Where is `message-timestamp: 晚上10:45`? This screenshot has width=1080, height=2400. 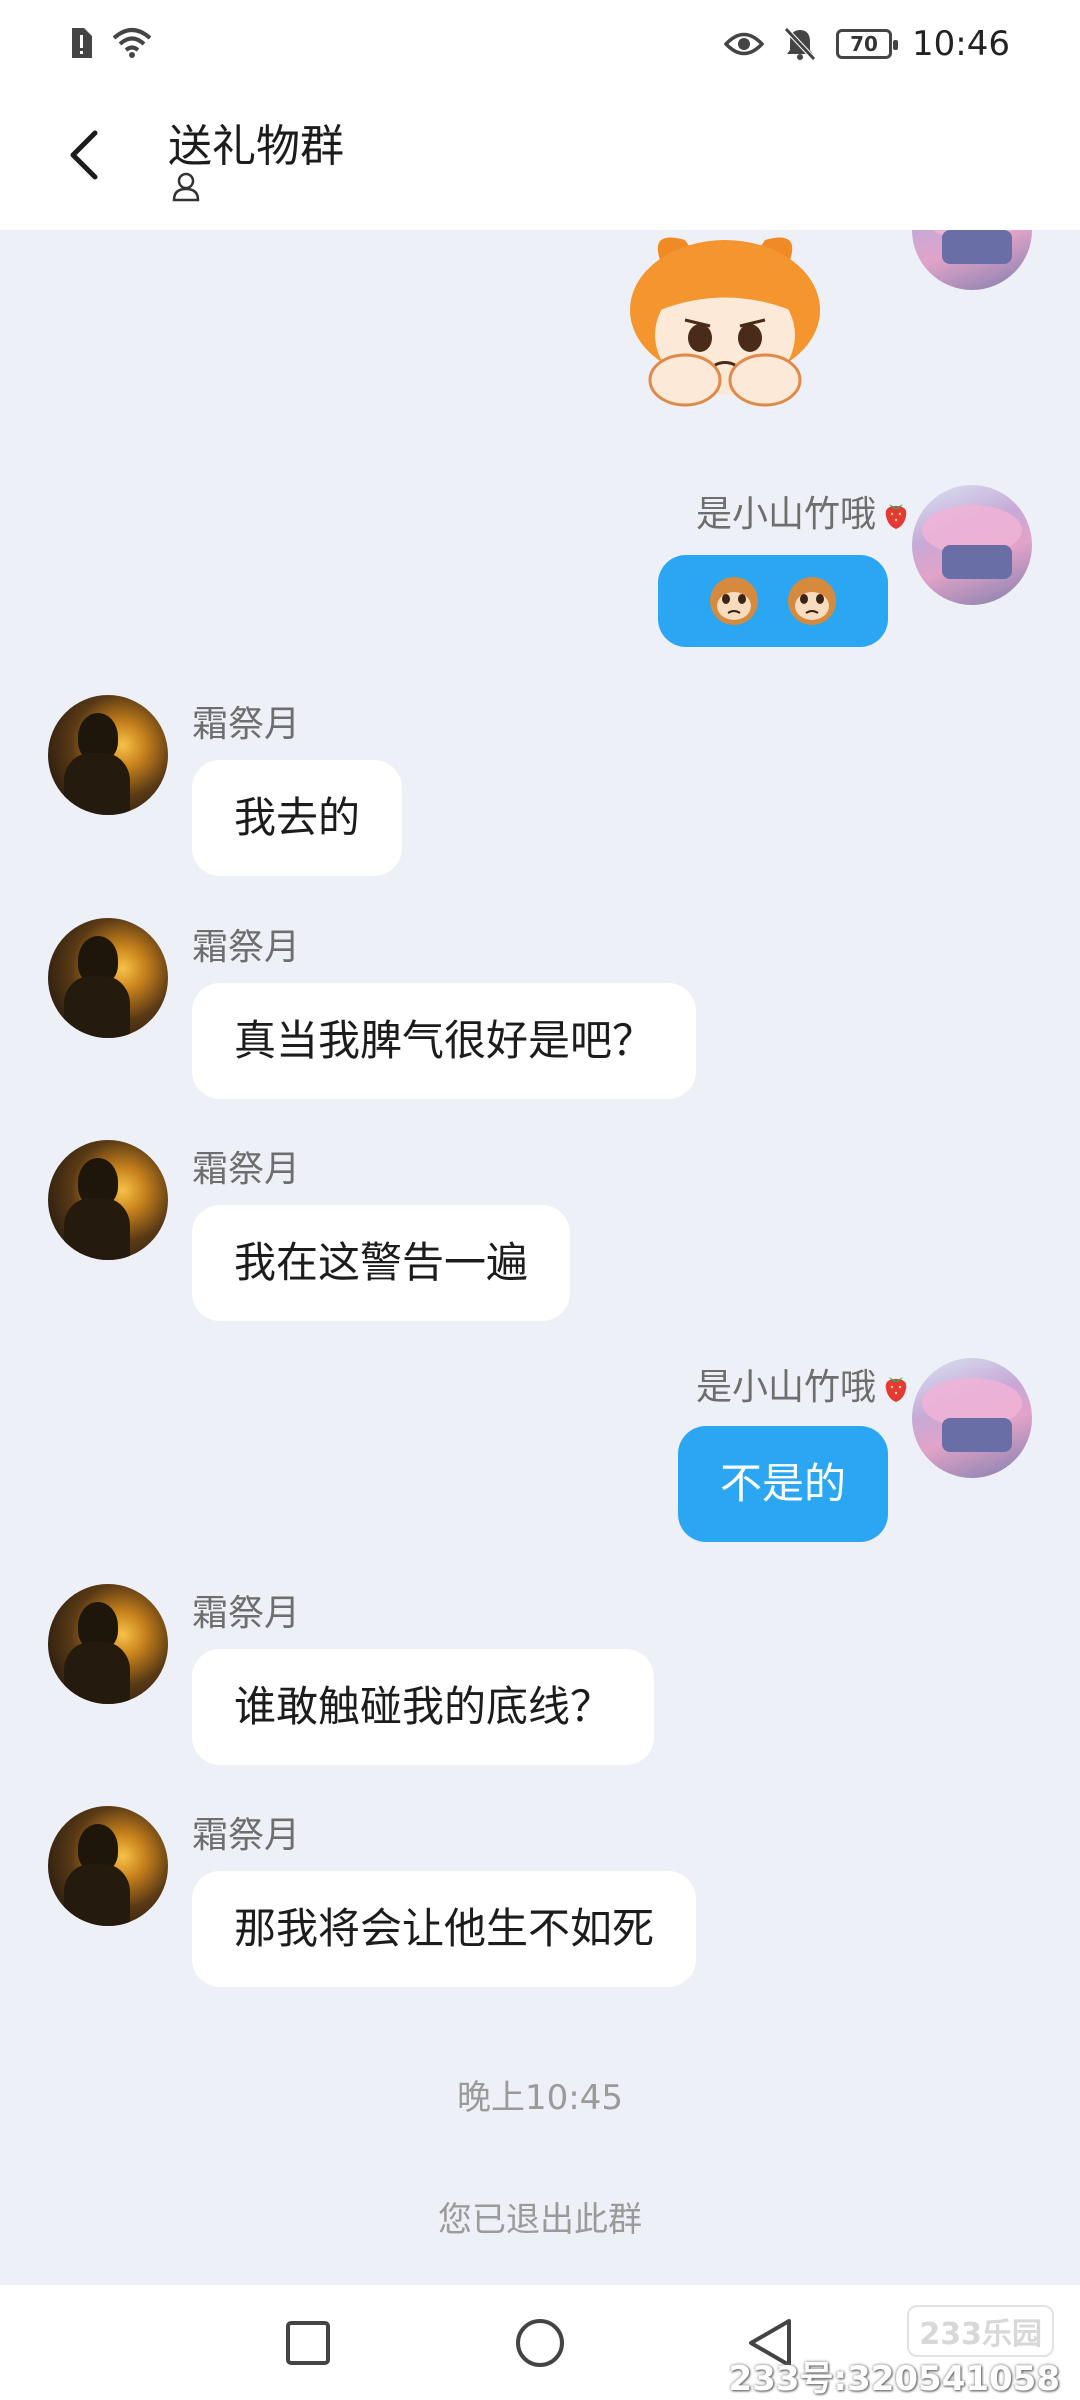 message-timestamp: 晚上10:45 is located at coordinates (540, 2098).